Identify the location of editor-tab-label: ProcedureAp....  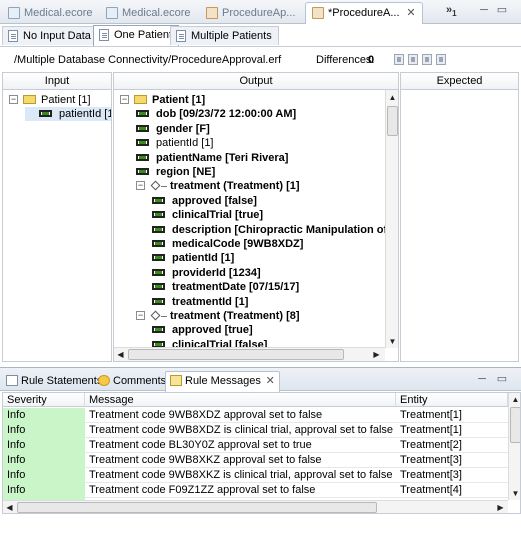
(259, 13).